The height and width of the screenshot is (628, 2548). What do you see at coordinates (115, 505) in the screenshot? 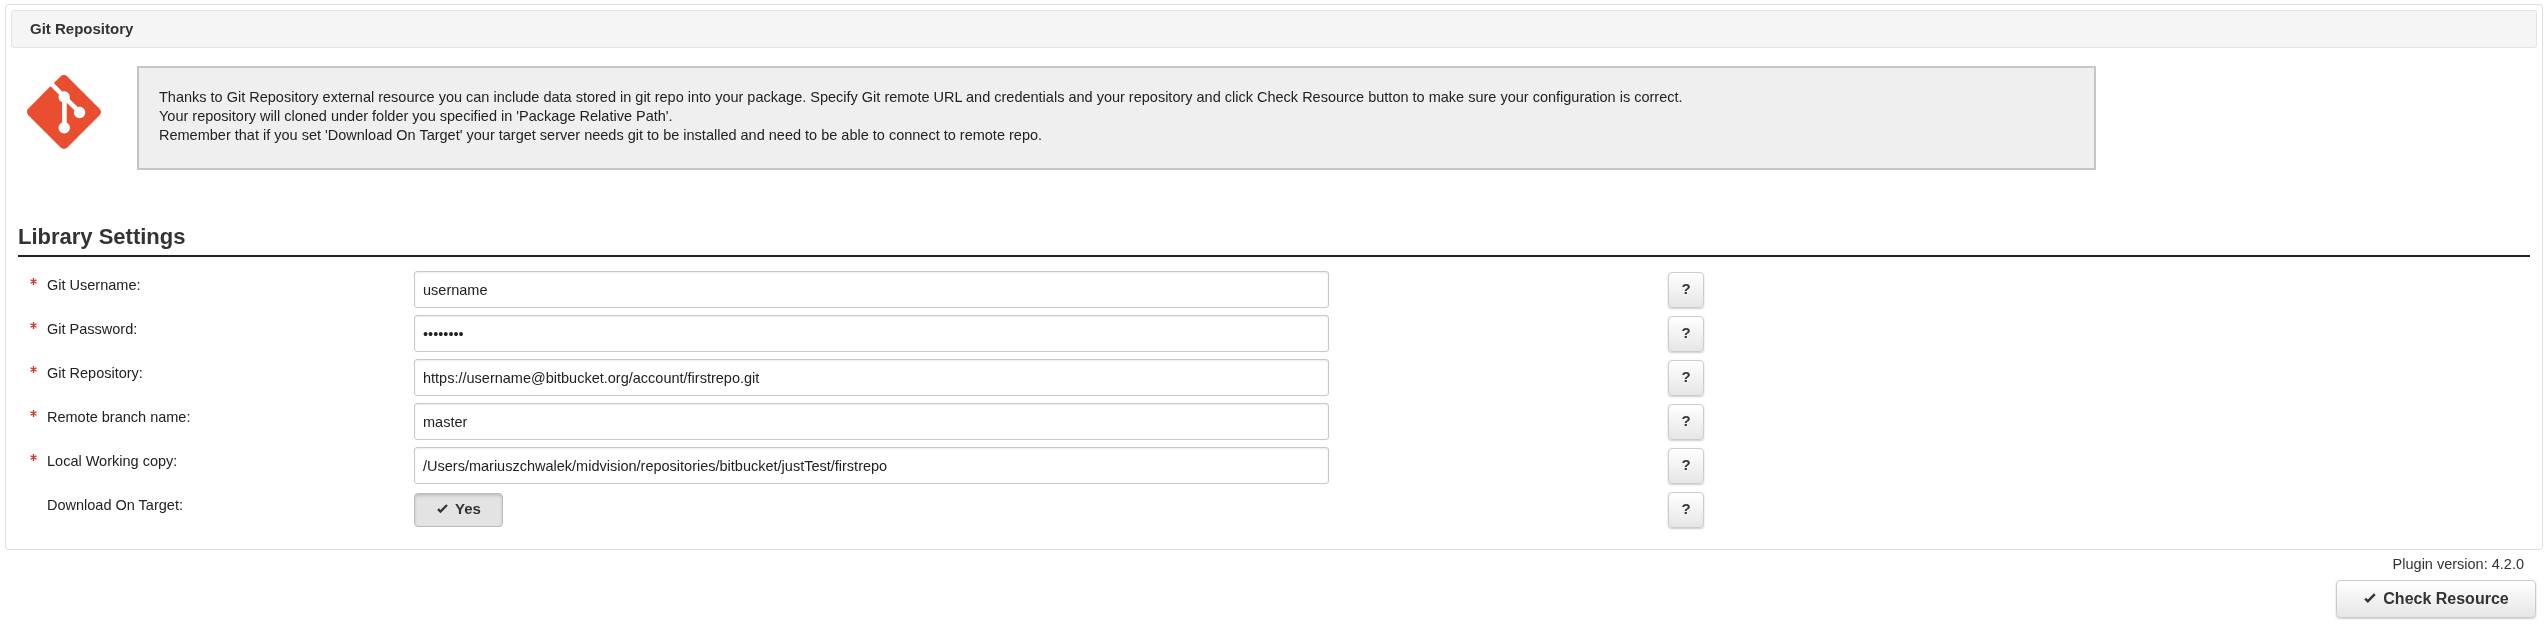
I see `field-label: Download On Target:` at bounding box center [115, 505].